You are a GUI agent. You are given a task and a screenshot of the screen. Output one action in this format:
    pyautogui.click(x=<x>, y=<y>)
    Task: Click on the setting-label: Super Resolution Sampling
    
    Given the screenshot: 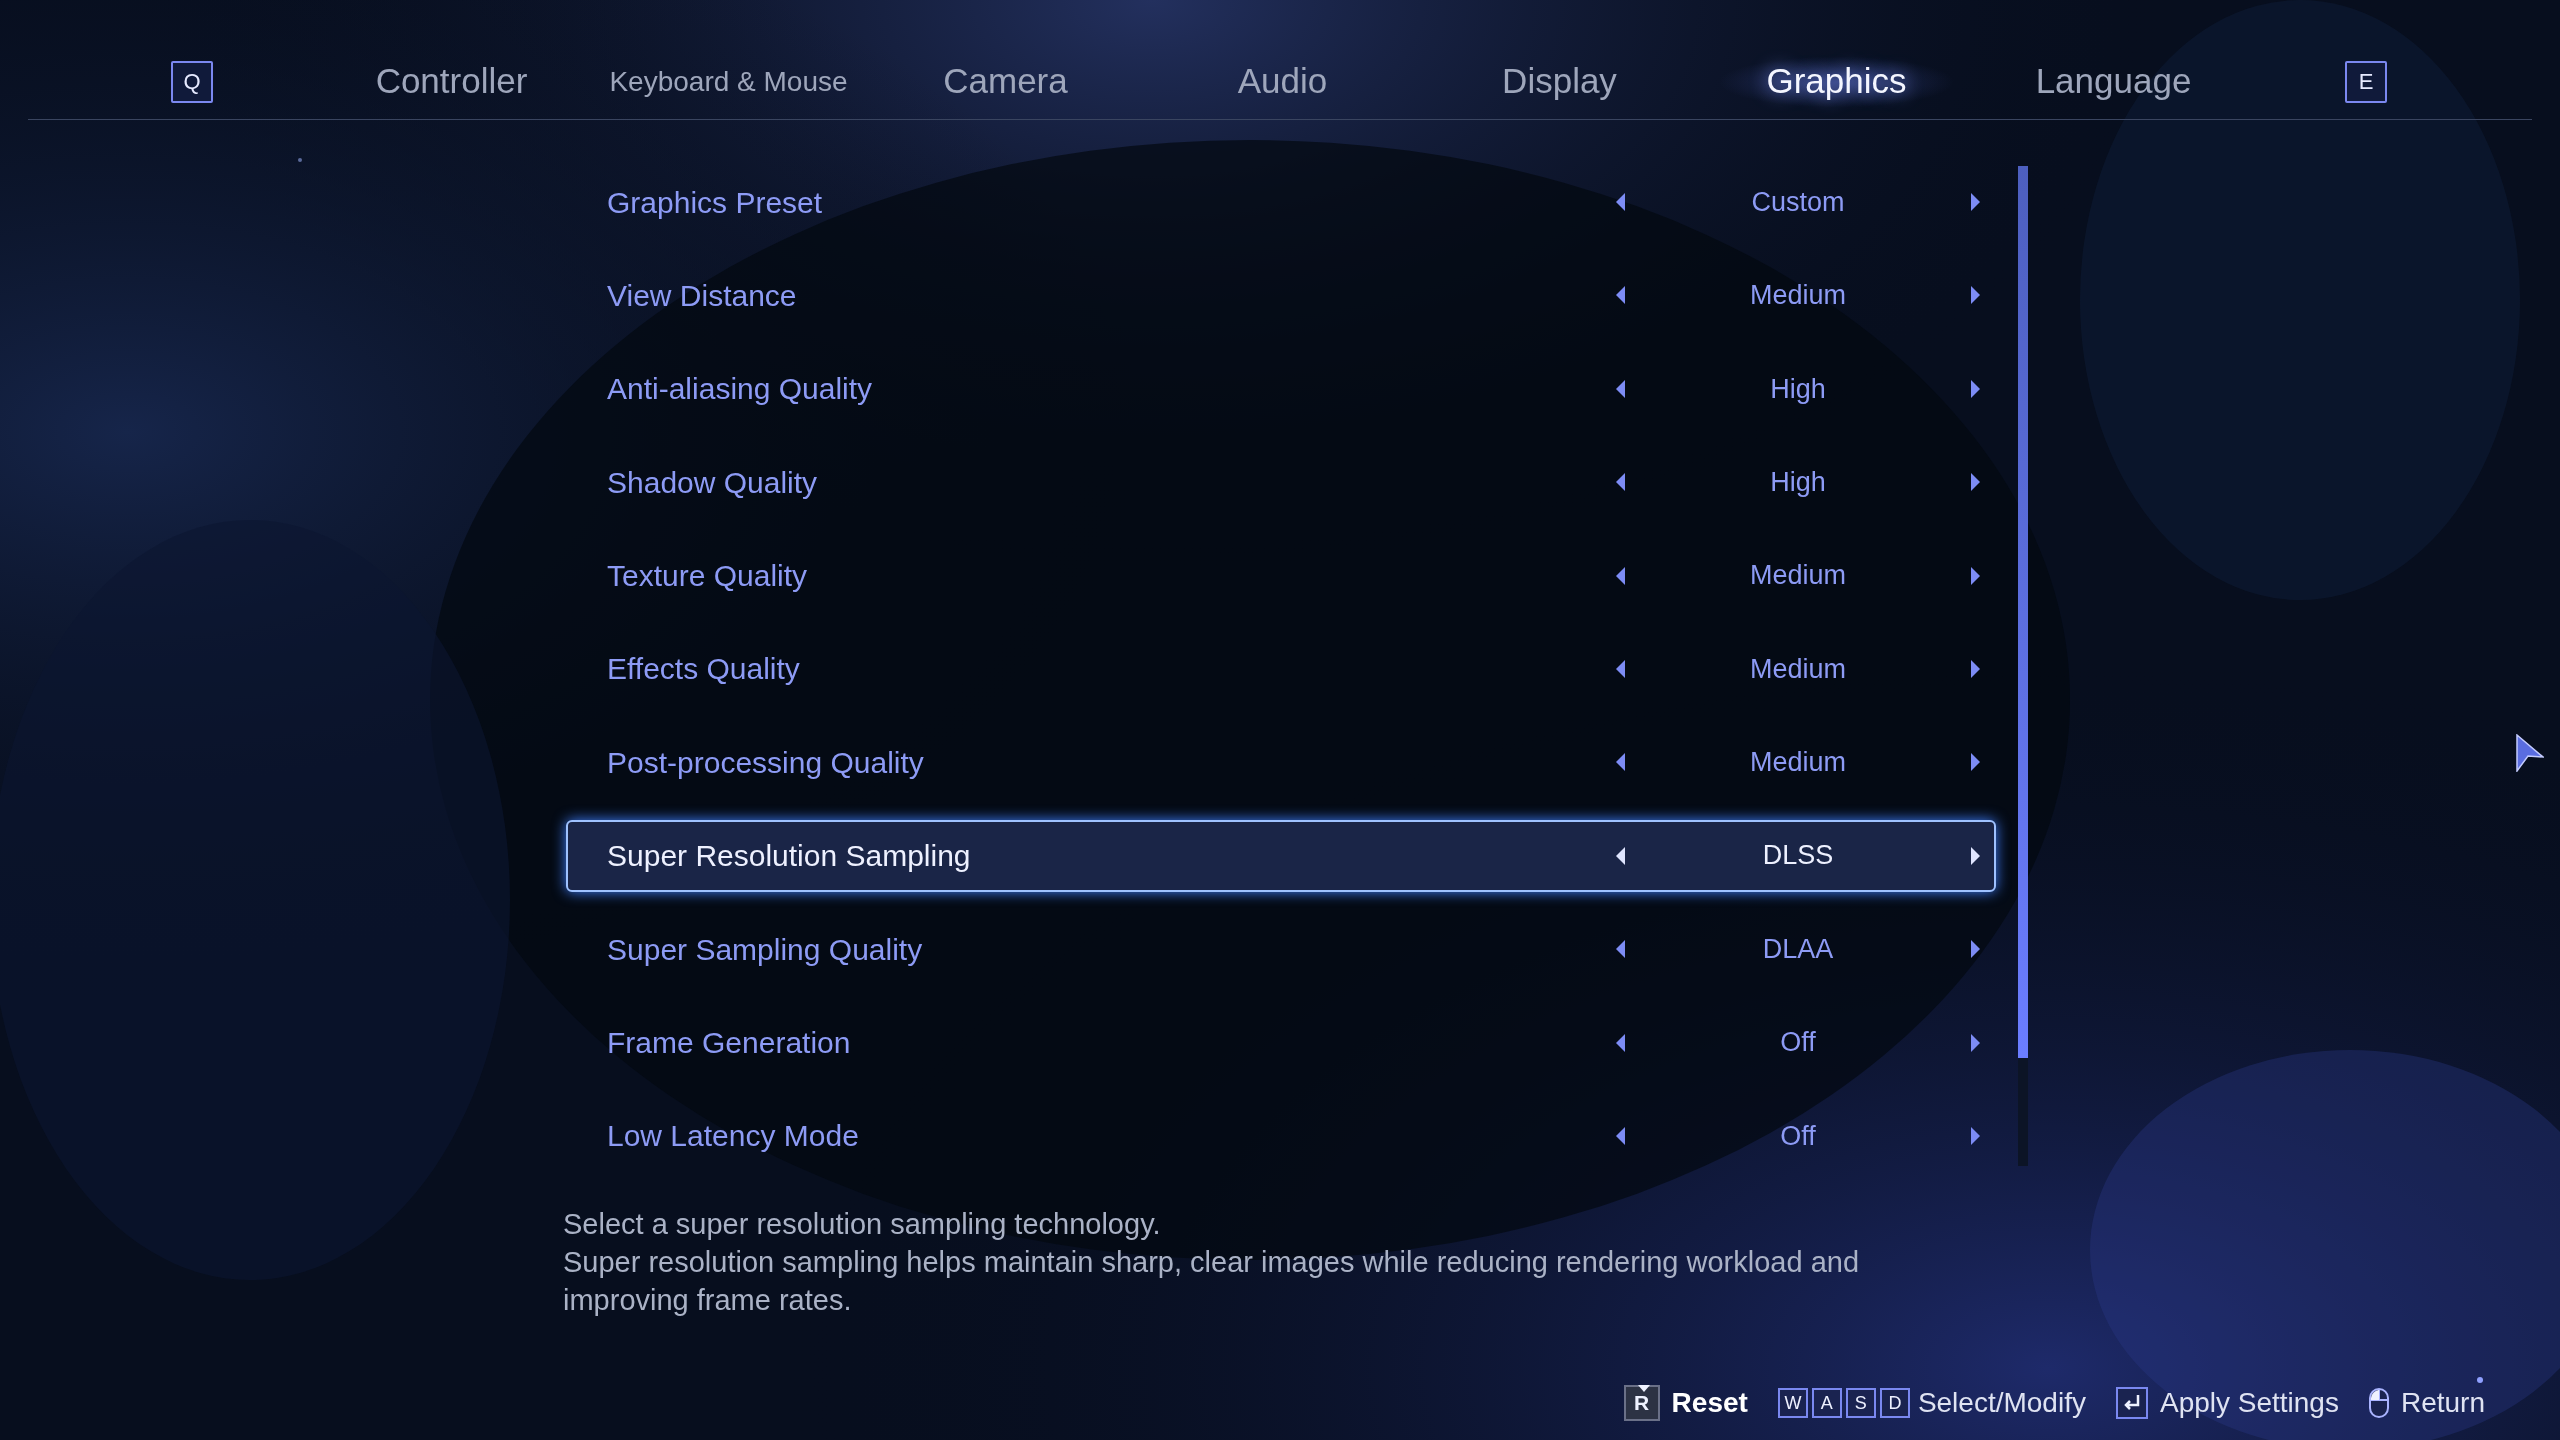 What is the action you would take?
    pyautogui.click(x=789, y=856)
    